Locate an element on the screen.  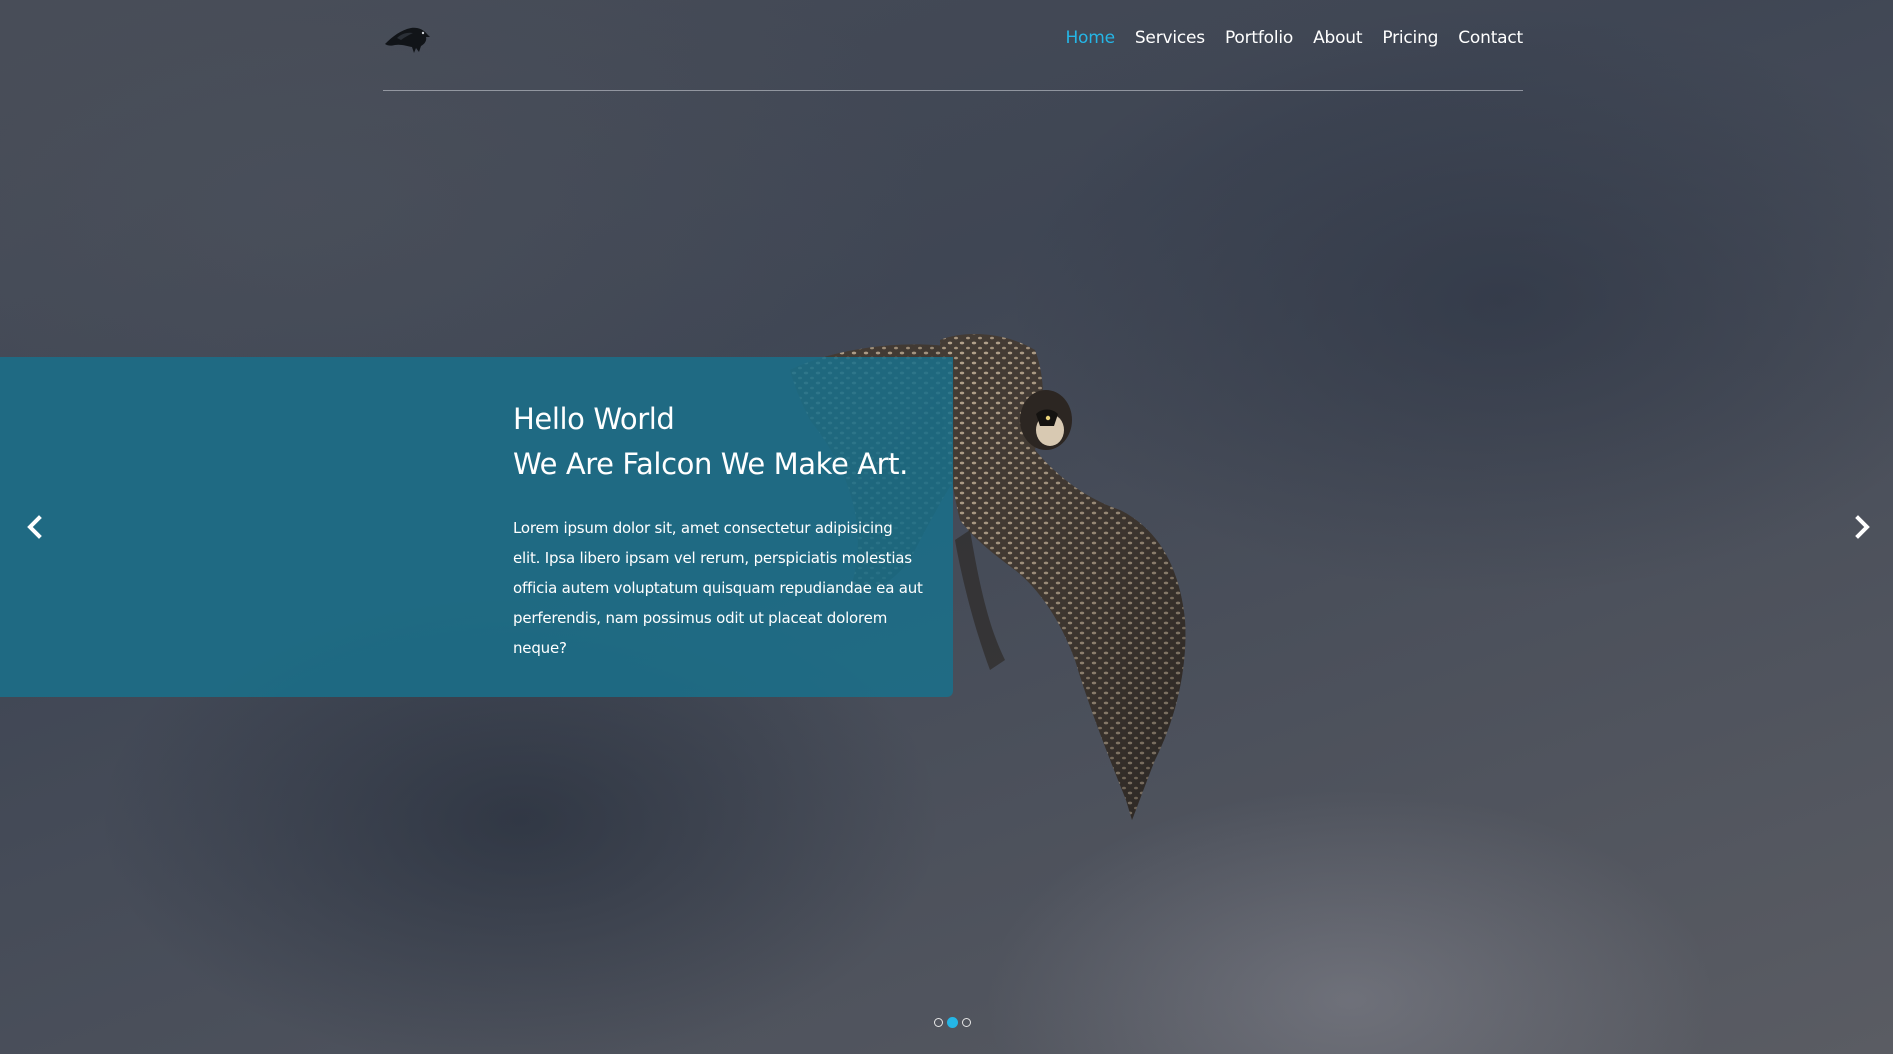
nav-item-portfolio: Portfolio is located at coordinates (1259, 38).